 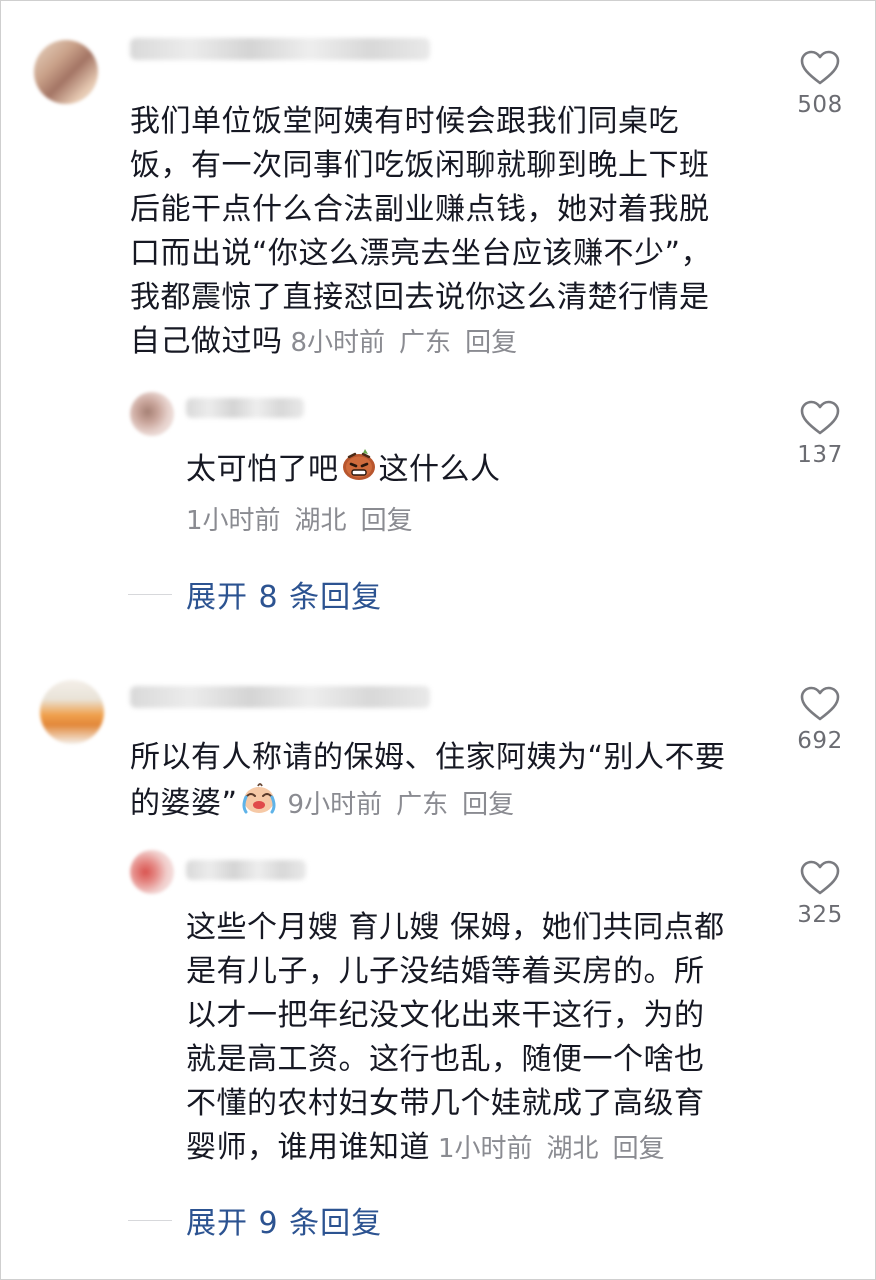 What do you see at coordinates (308, 1147) in the screenshot?
I see `reply-text-last-line: 婴师，谁用谁知道` at bounding box center [308, 1147].